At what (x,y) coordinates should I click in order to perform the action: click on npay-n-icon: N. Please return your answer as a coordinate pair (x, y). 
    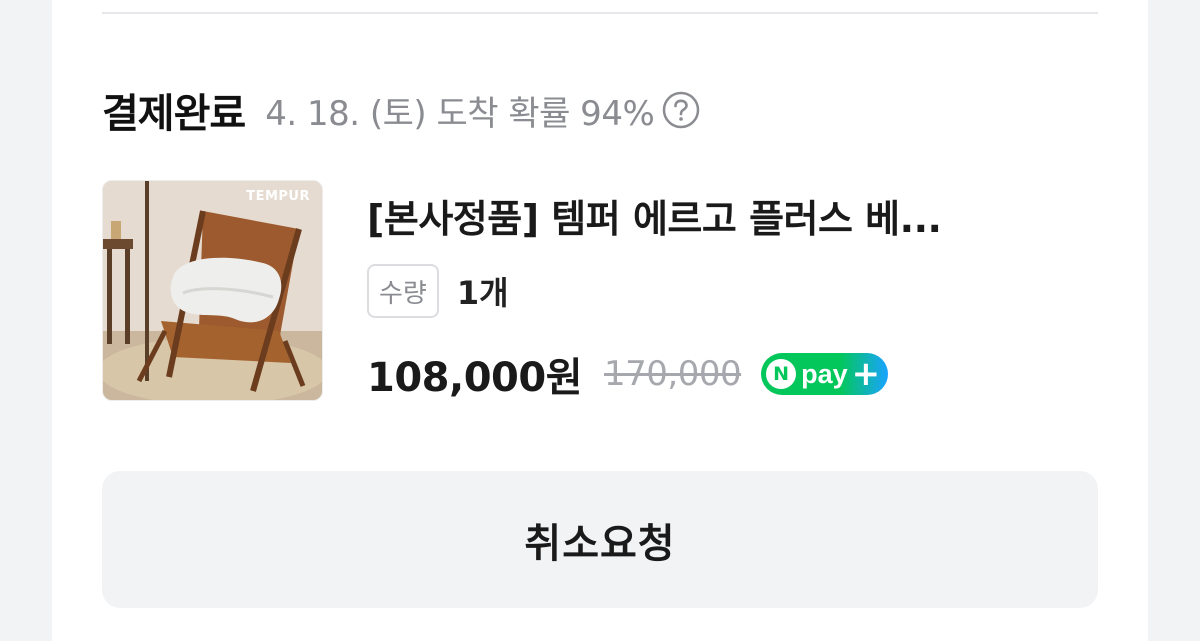
    Looking at the image, I should click on (781, 374).